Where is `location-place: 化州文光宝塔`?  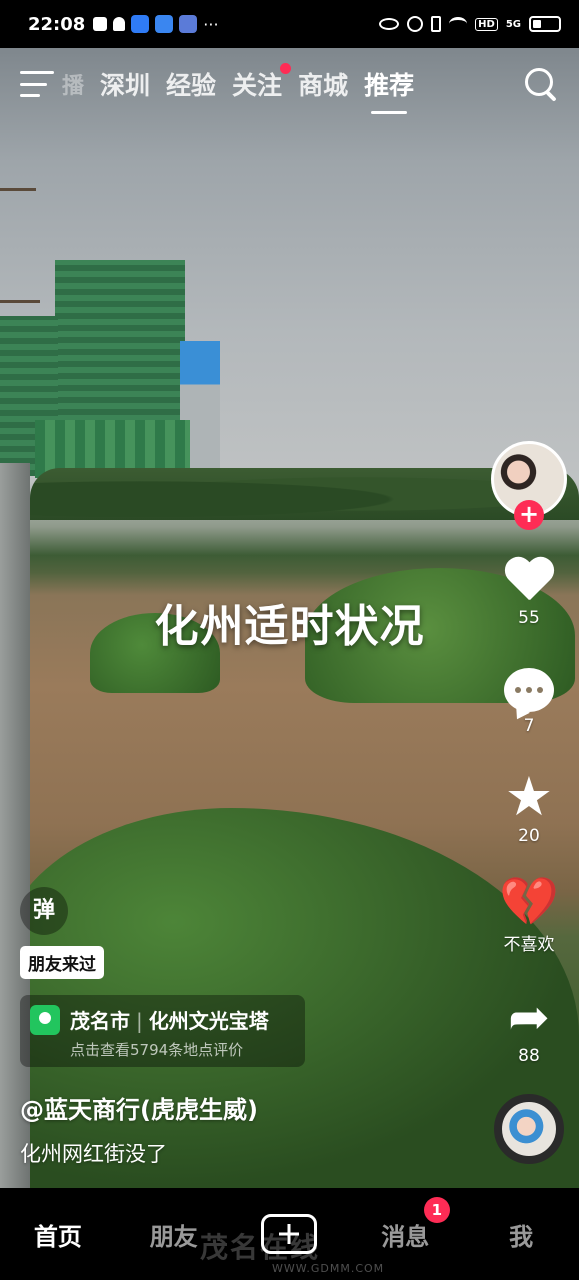 location-place: 化州文光宝塔 is located at coordinates (208, 1021).